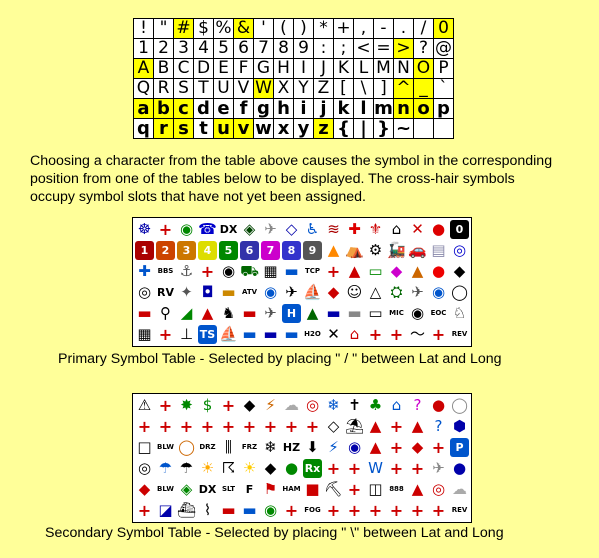 The image size is (599, 558). I want to click on jeep-icon: ▬, so click(333, 313).